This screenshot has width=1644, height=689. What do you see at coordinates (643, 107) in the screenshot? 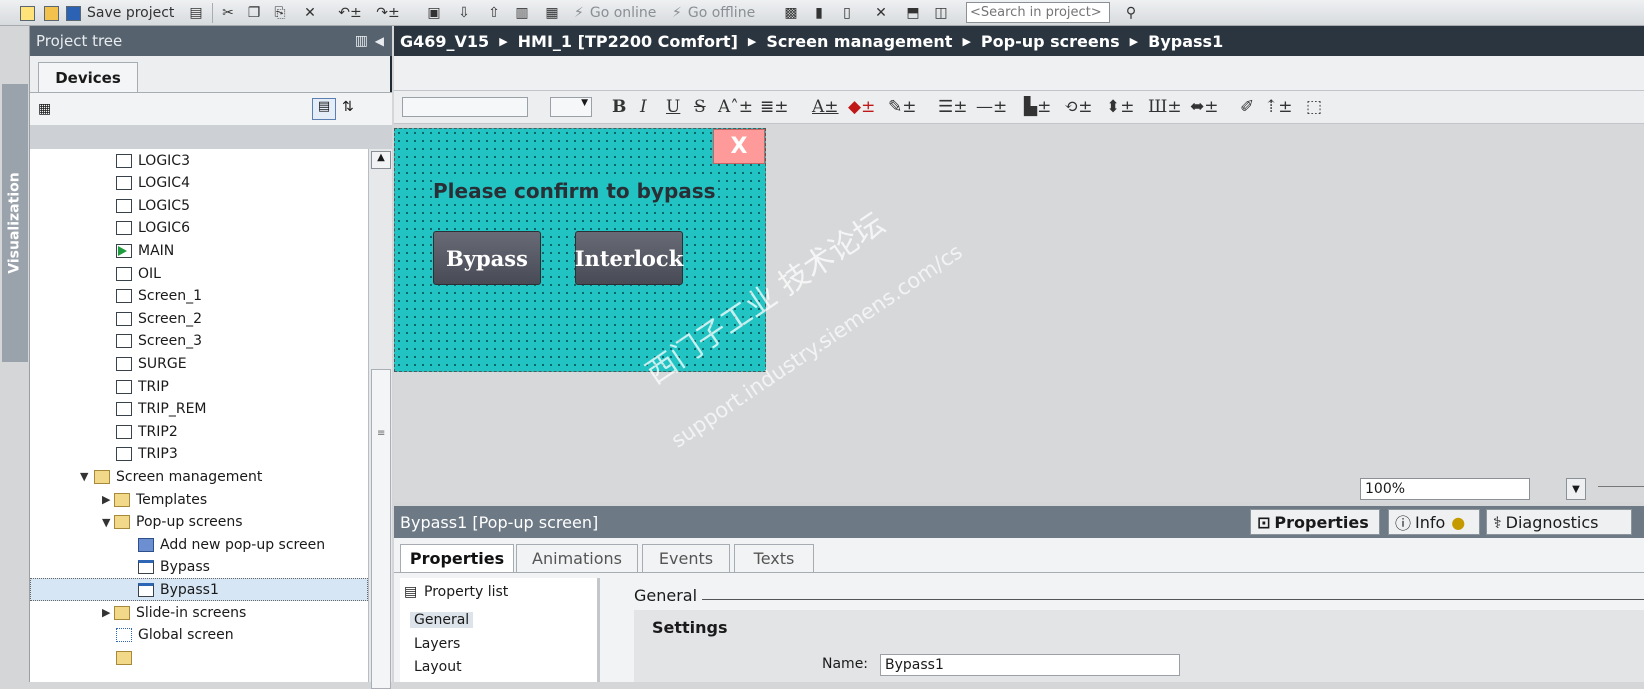
I see `italic-icon: I` at bounding box center [643, 107].